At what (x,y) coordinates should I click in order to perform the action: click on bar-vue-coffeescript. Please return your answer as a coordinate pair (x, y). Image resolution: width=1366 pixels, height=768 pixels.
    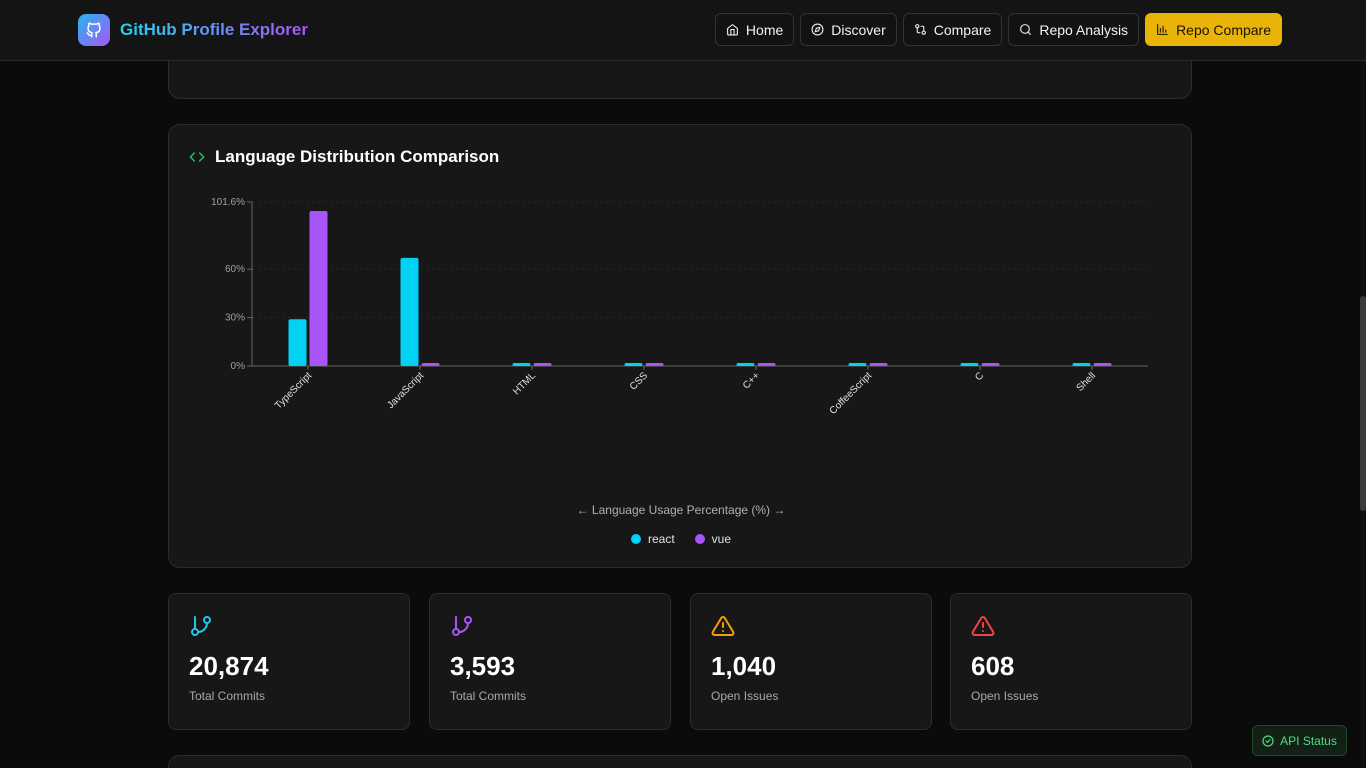
    Looking at the image, I should click on (878, 364).